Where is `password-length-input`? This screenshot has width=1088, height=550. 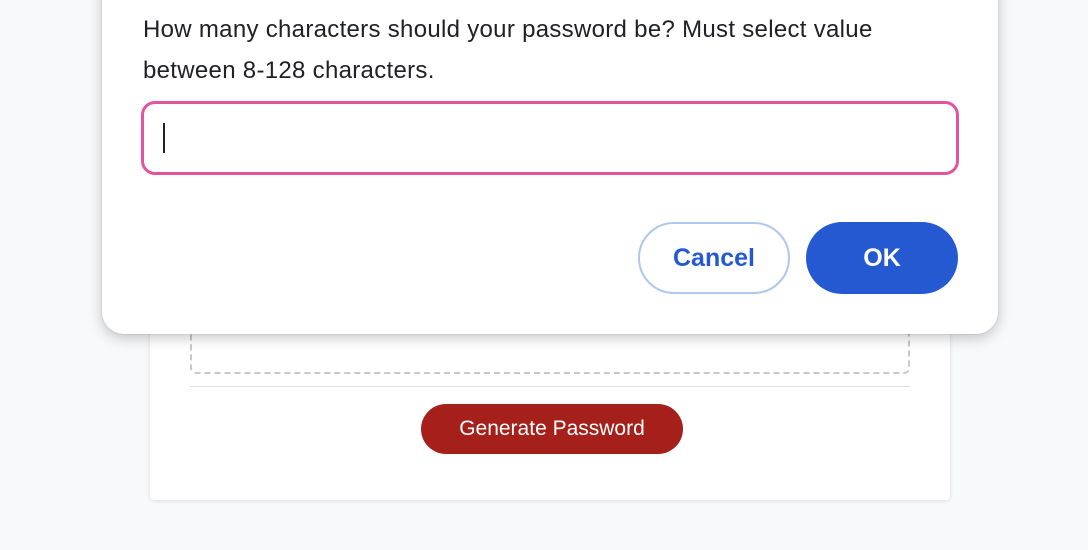 password-length-input is located at coordinates (550, 138).